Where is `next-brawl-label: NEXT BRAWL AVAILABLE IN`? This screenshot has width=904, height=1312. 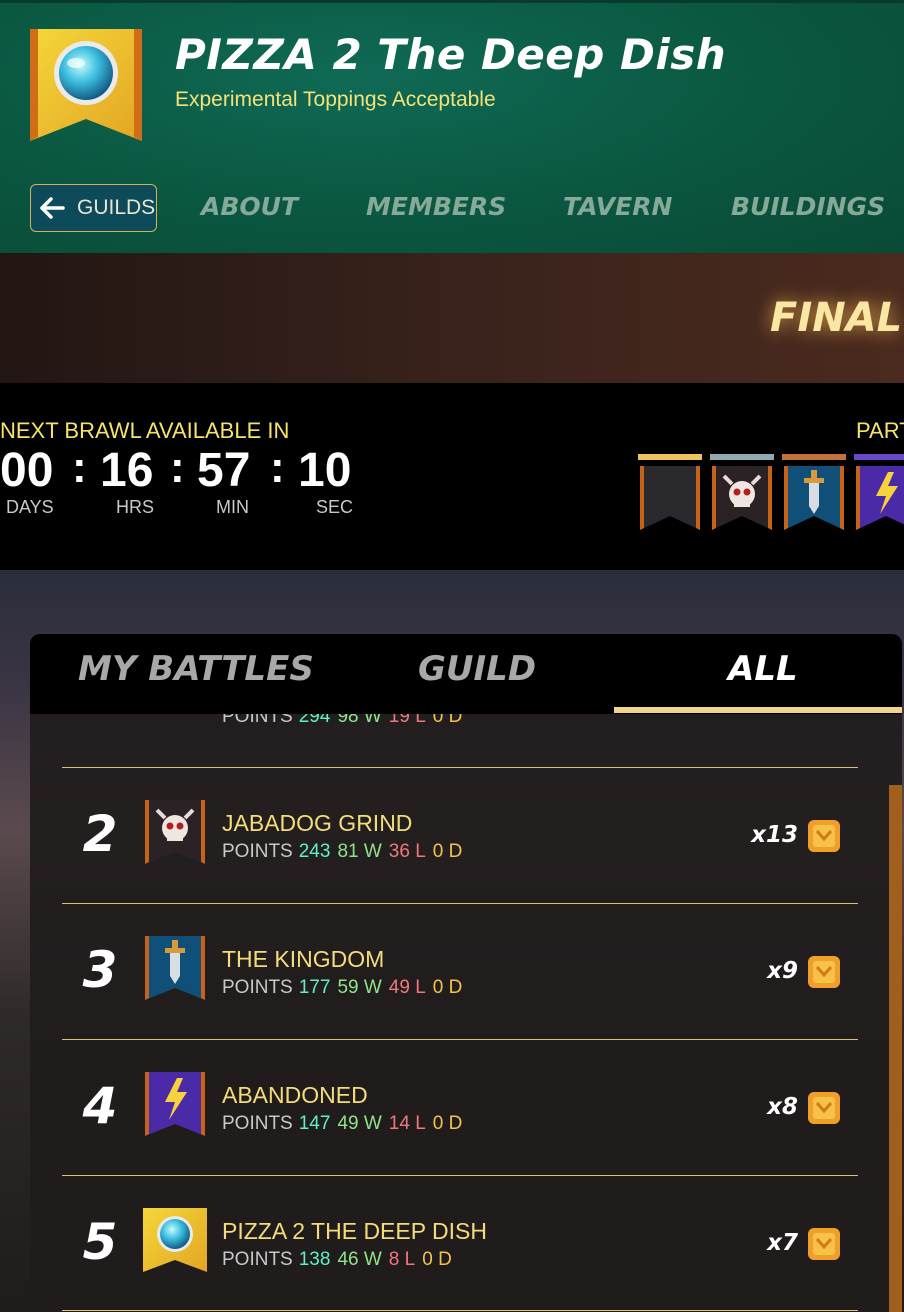 next-brawl-label: NEXT BRAWL AVAILABLE IN is located at coordinates (145, 430).